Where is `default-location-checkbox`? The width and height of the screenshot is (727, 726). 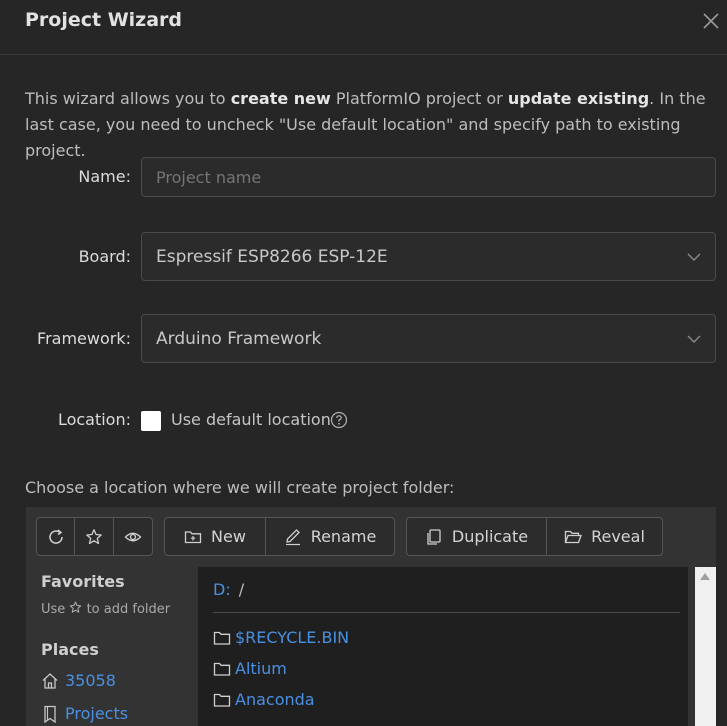
default-location-checkbox is located at coordinates (151, 421).